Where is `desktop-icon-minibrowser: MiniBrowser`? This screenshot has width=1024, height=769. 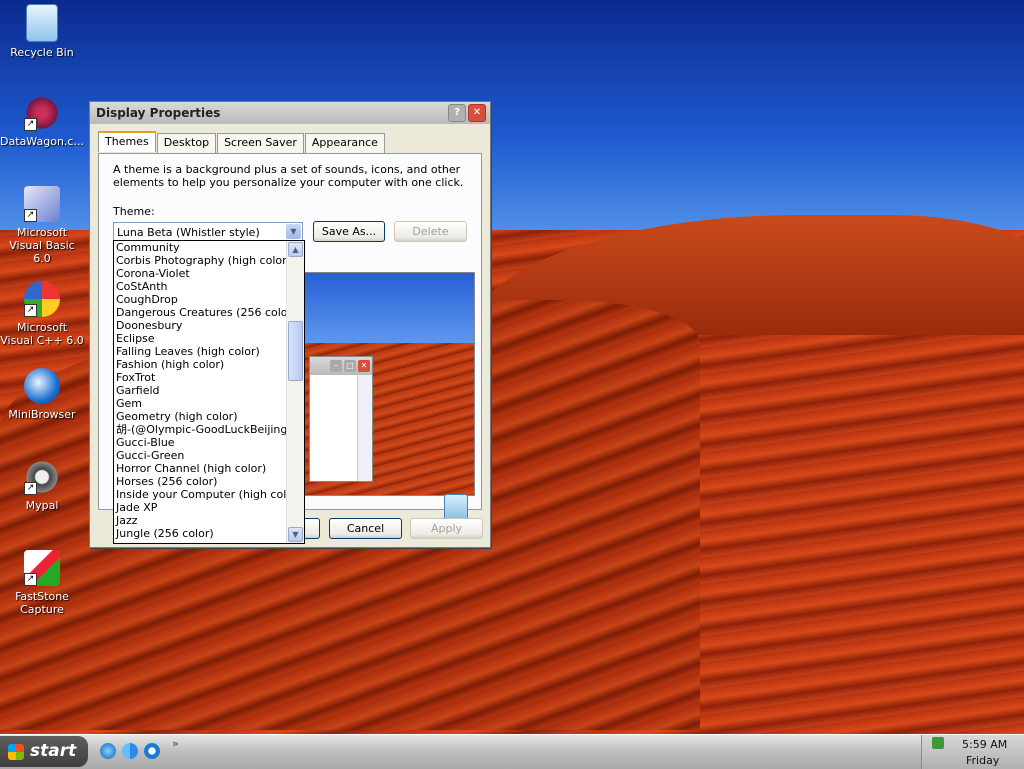 desktop-icon-minibrowser: MiniBrowser is located at coordinates (42, 394).